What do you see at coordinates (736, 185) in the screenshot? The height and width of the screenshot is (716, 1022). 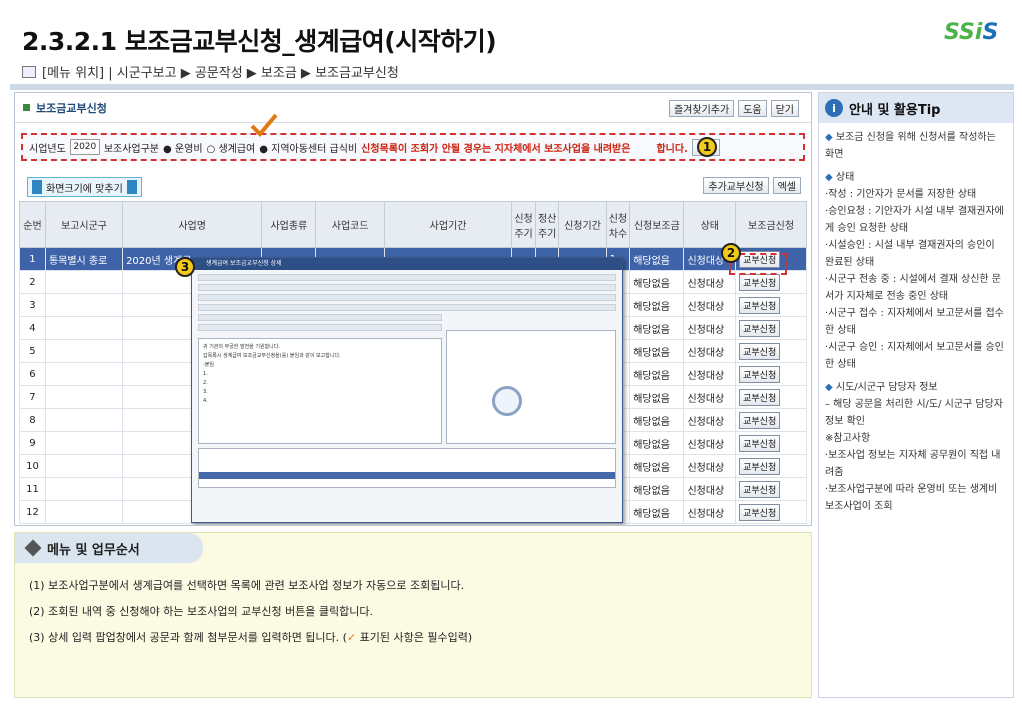 I see `add-grant-button: 추가교부신청` at bounding box center [736, 185].